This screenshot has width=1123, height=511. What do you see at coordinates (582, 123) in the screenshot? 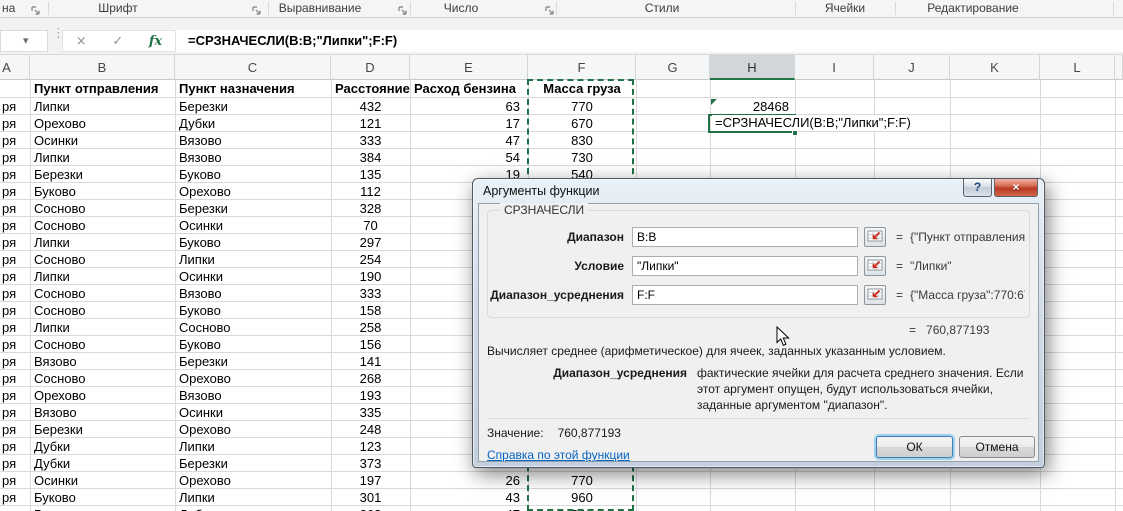
I see `cell: 670` at bounding box center [582, 123].